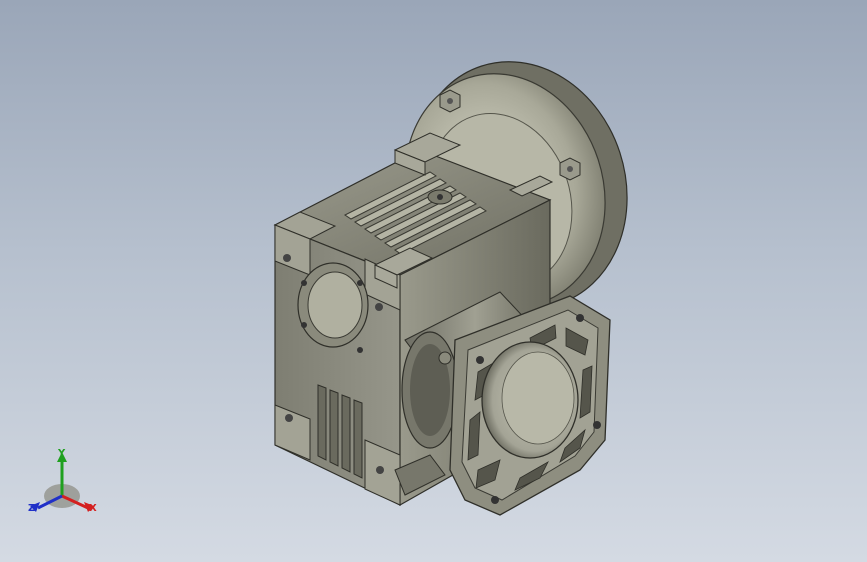  I want to click on reference-triad: Y X Z, so click(67, 486).